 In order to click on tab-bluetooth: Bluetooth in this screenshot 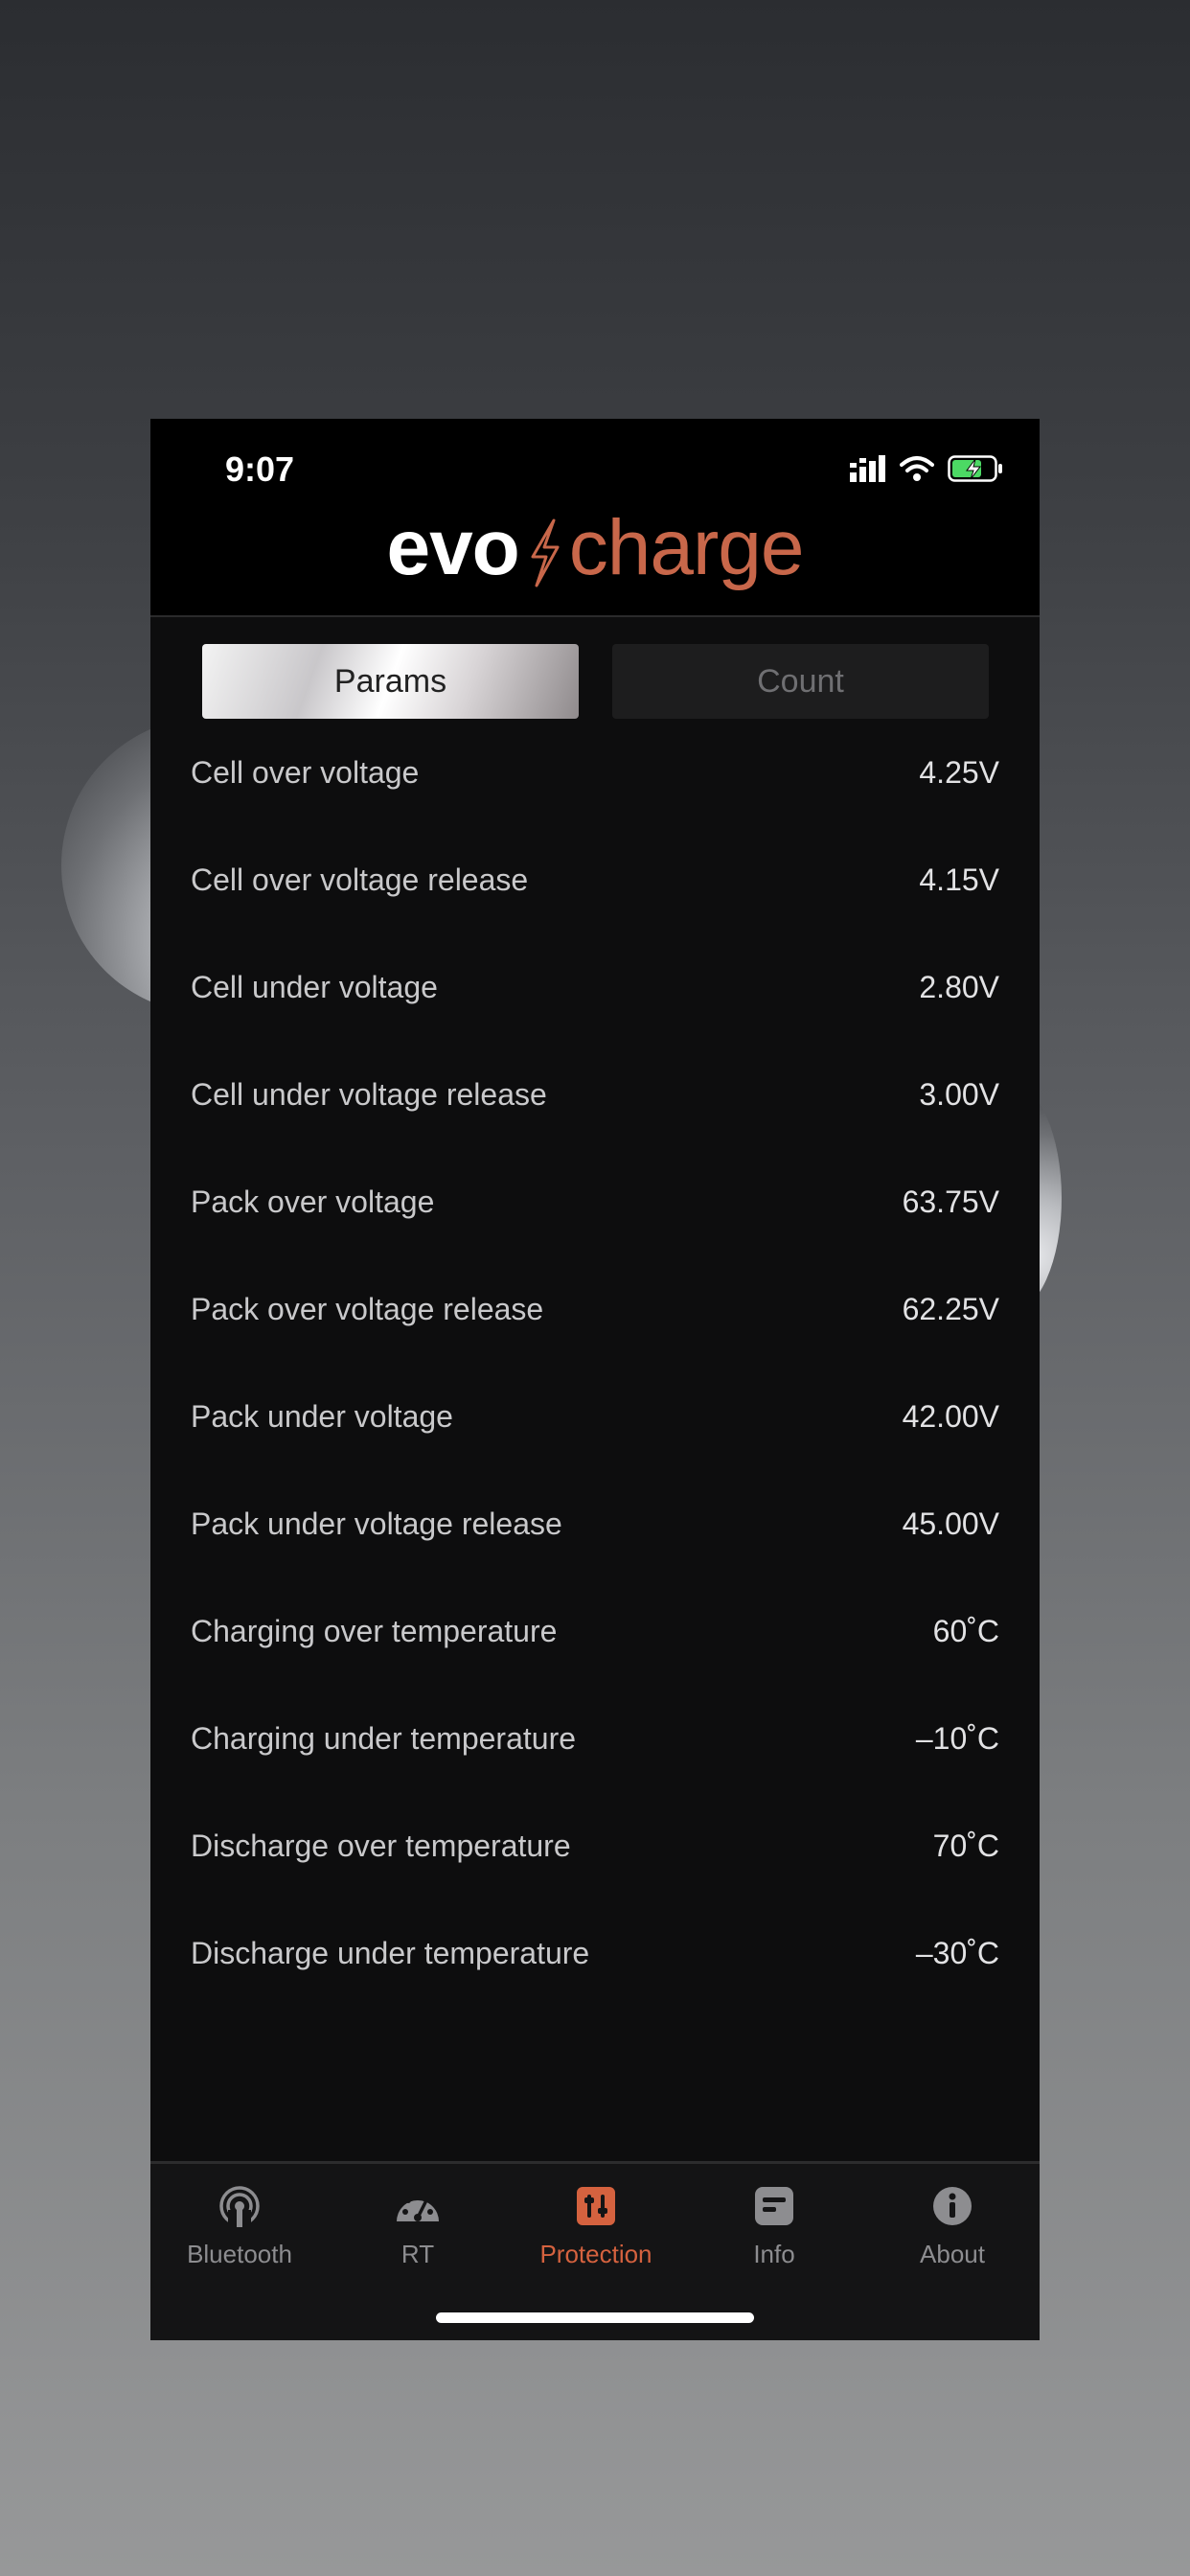, I will do `click(240, 2227)`.